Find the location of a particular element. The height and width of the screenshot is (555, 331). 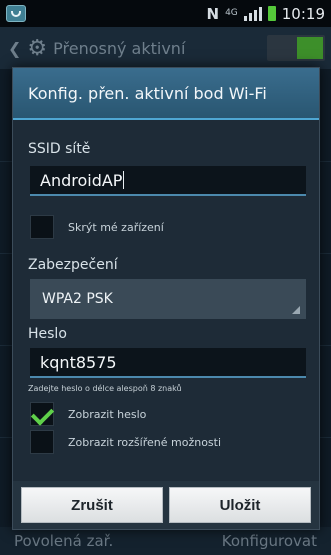

hide-device-row: Skrýt mé zařízení is located at coordinates (97, 227).